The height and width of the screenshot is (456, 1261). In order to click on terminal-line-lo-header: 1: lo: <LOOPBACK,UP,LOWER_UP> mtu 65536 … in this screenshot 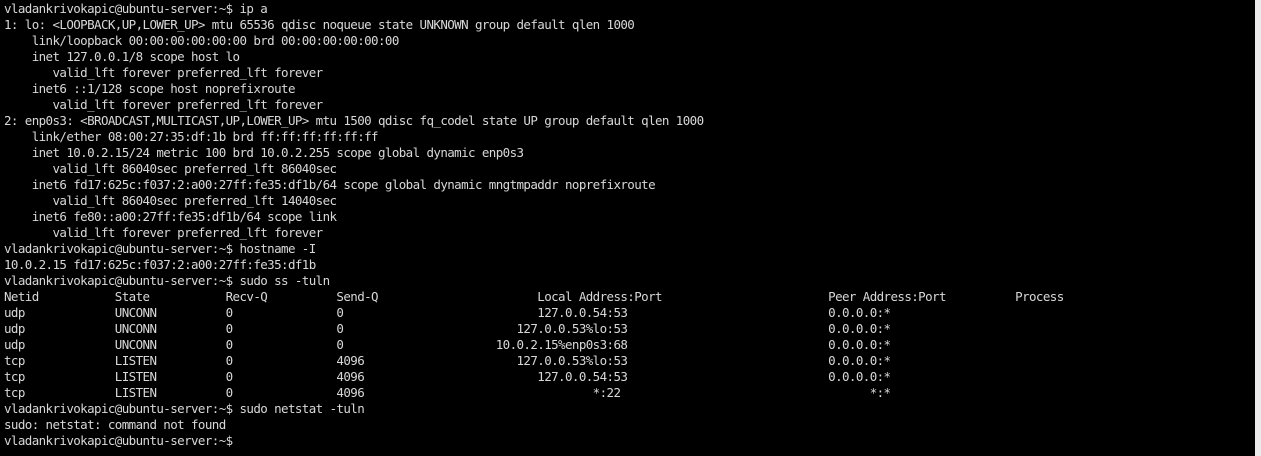, I will do `click(319, 24)`.